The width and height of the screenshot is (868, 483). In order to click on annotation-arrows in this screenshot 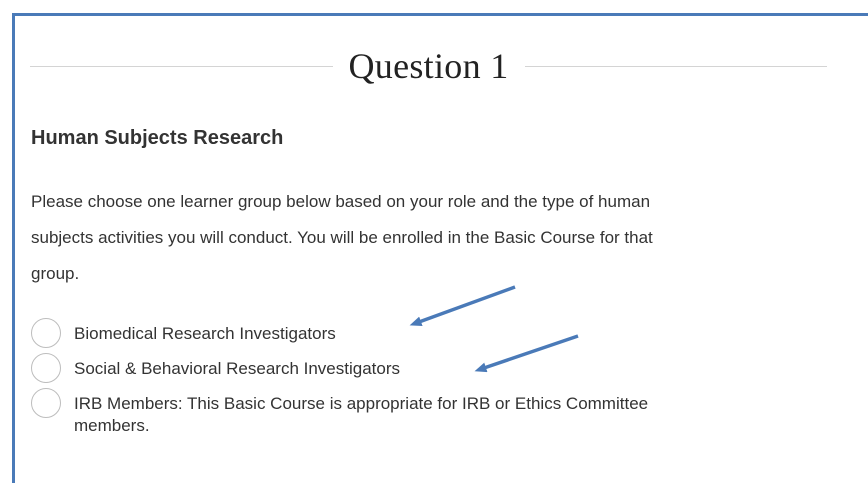, I will do `click(494, 329)`.